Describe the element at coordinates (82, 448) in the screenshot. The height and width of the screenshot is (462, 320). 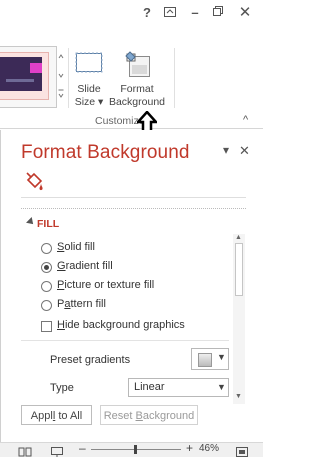
I see `zoom-out-button: –` at that location.